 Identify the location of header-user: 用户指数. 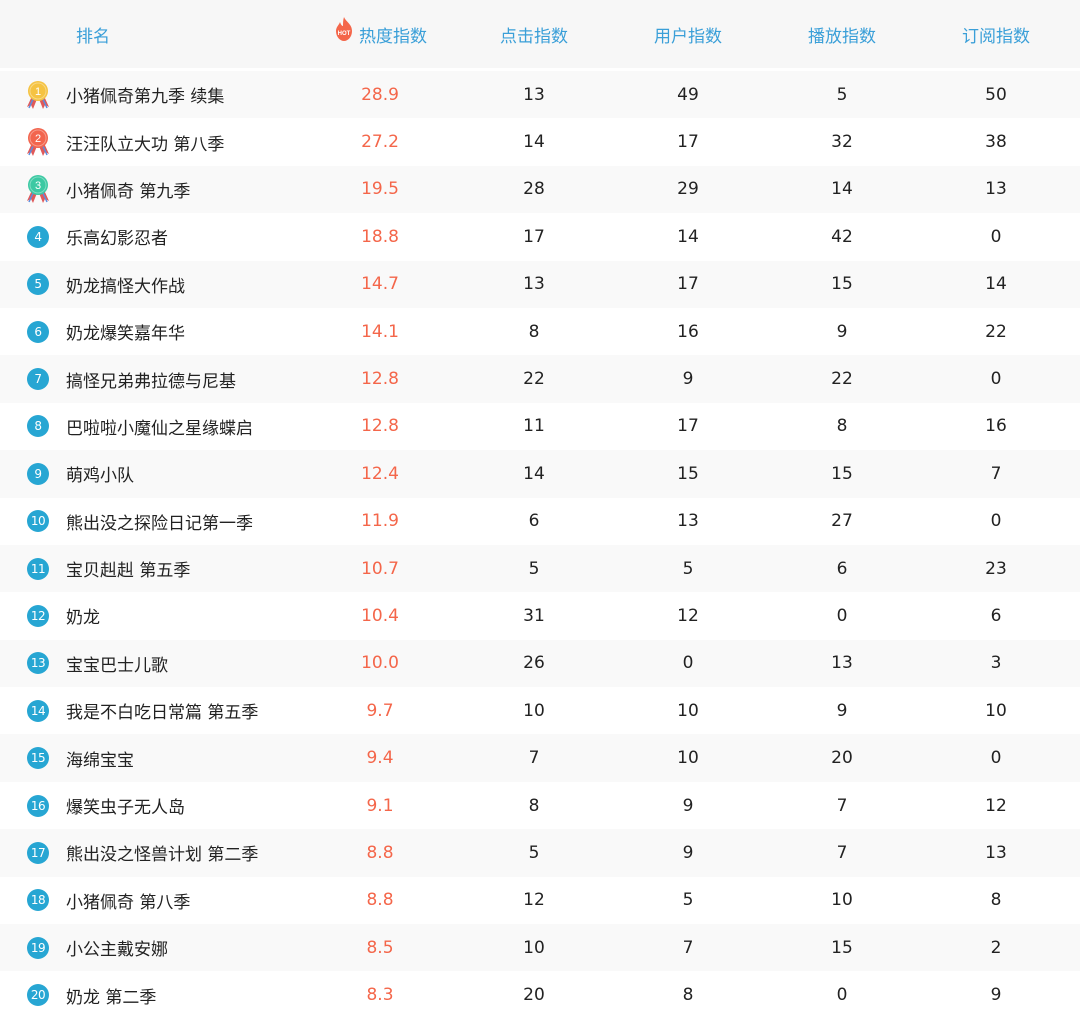
(688, 34).